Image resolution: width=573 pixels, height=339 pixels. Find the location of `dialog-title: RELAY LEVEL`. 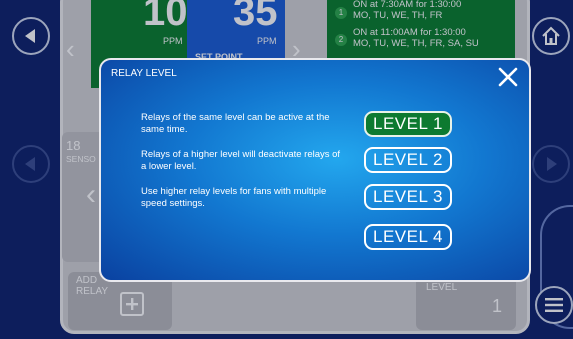

dialog-title: RELAY LEVEL is located at coordinates (144, 73).